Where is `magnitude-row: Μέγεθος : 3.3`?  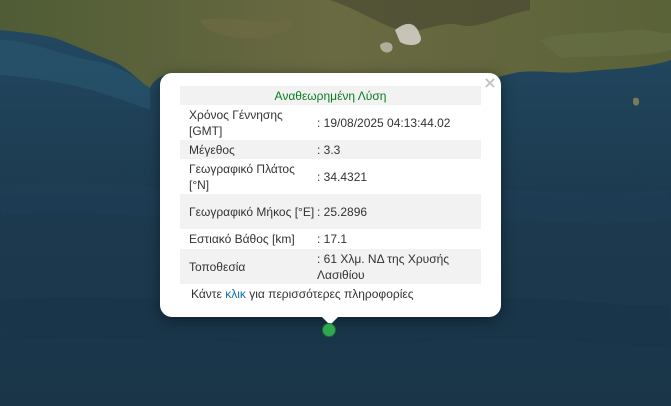 magnitude-row: Μέγεθος : 3.3 is located at coordinates (330, 149).